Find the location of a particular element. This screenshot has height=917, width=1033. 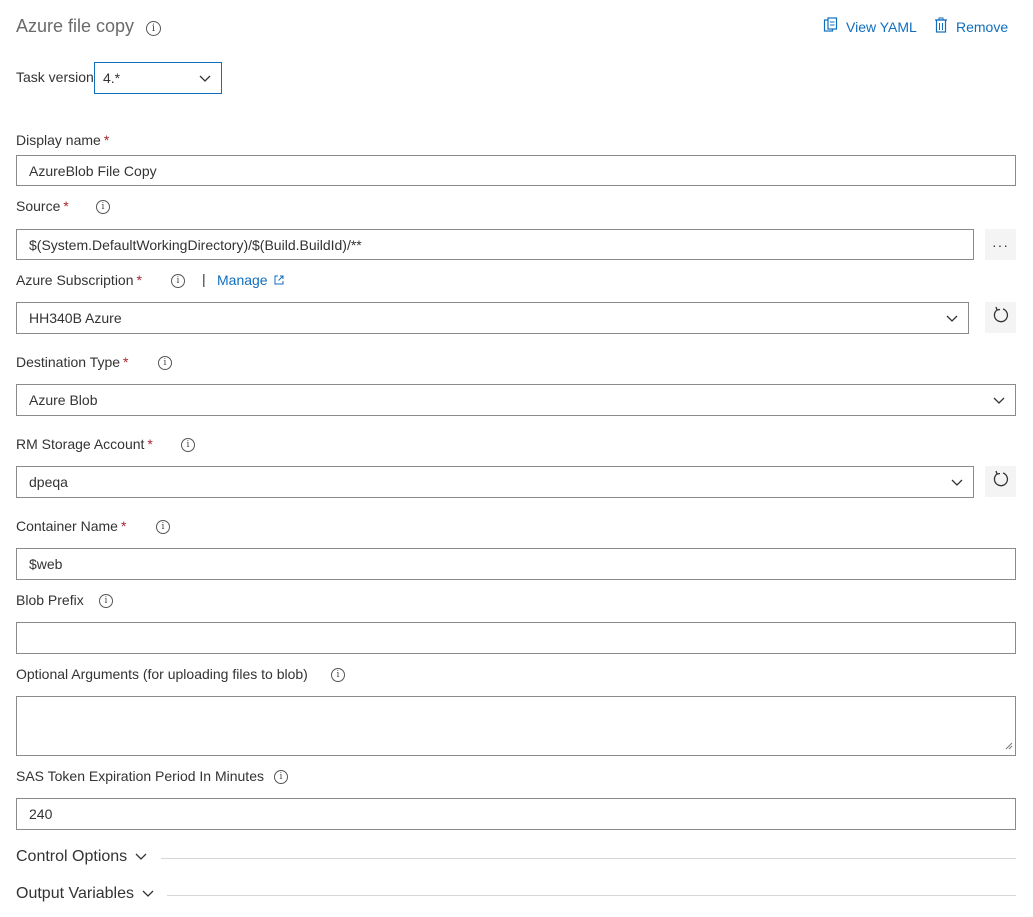

control-options-toggle: Control Options is located at coordinates (81, 857).